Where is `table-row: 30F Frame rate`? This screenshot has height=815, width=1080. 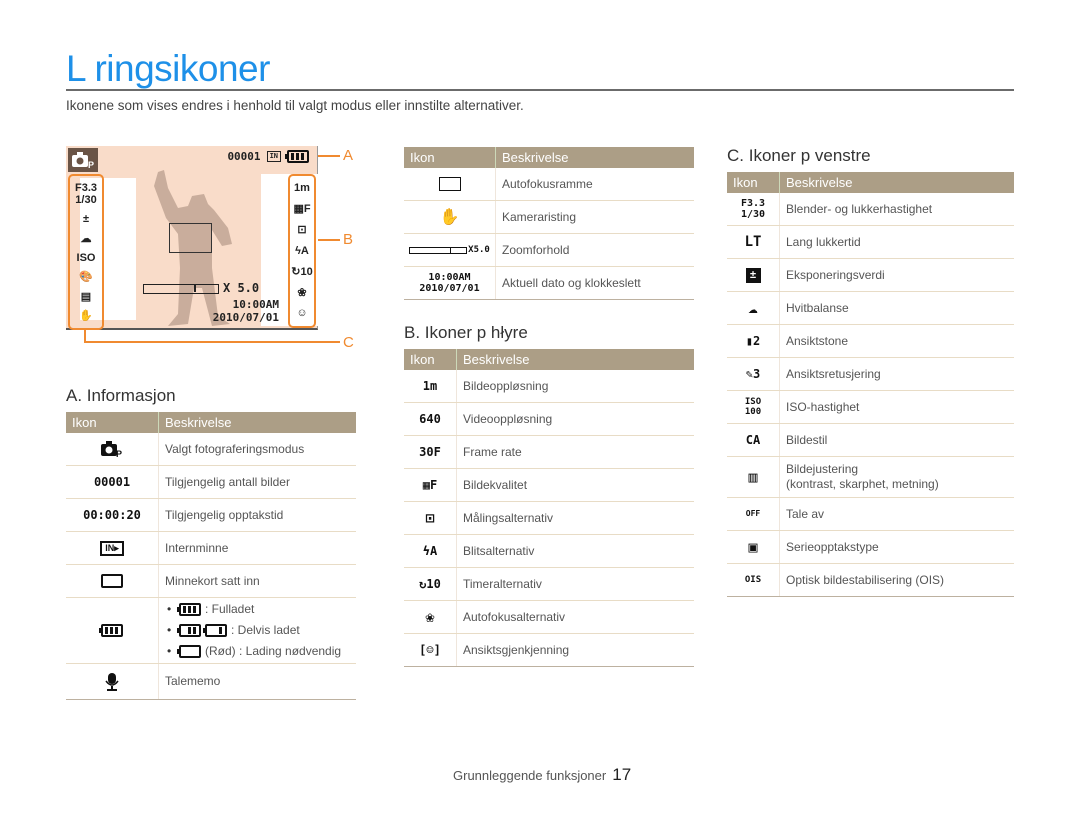
table-row: 30F Frame rate is located at coordinates (549, 452).